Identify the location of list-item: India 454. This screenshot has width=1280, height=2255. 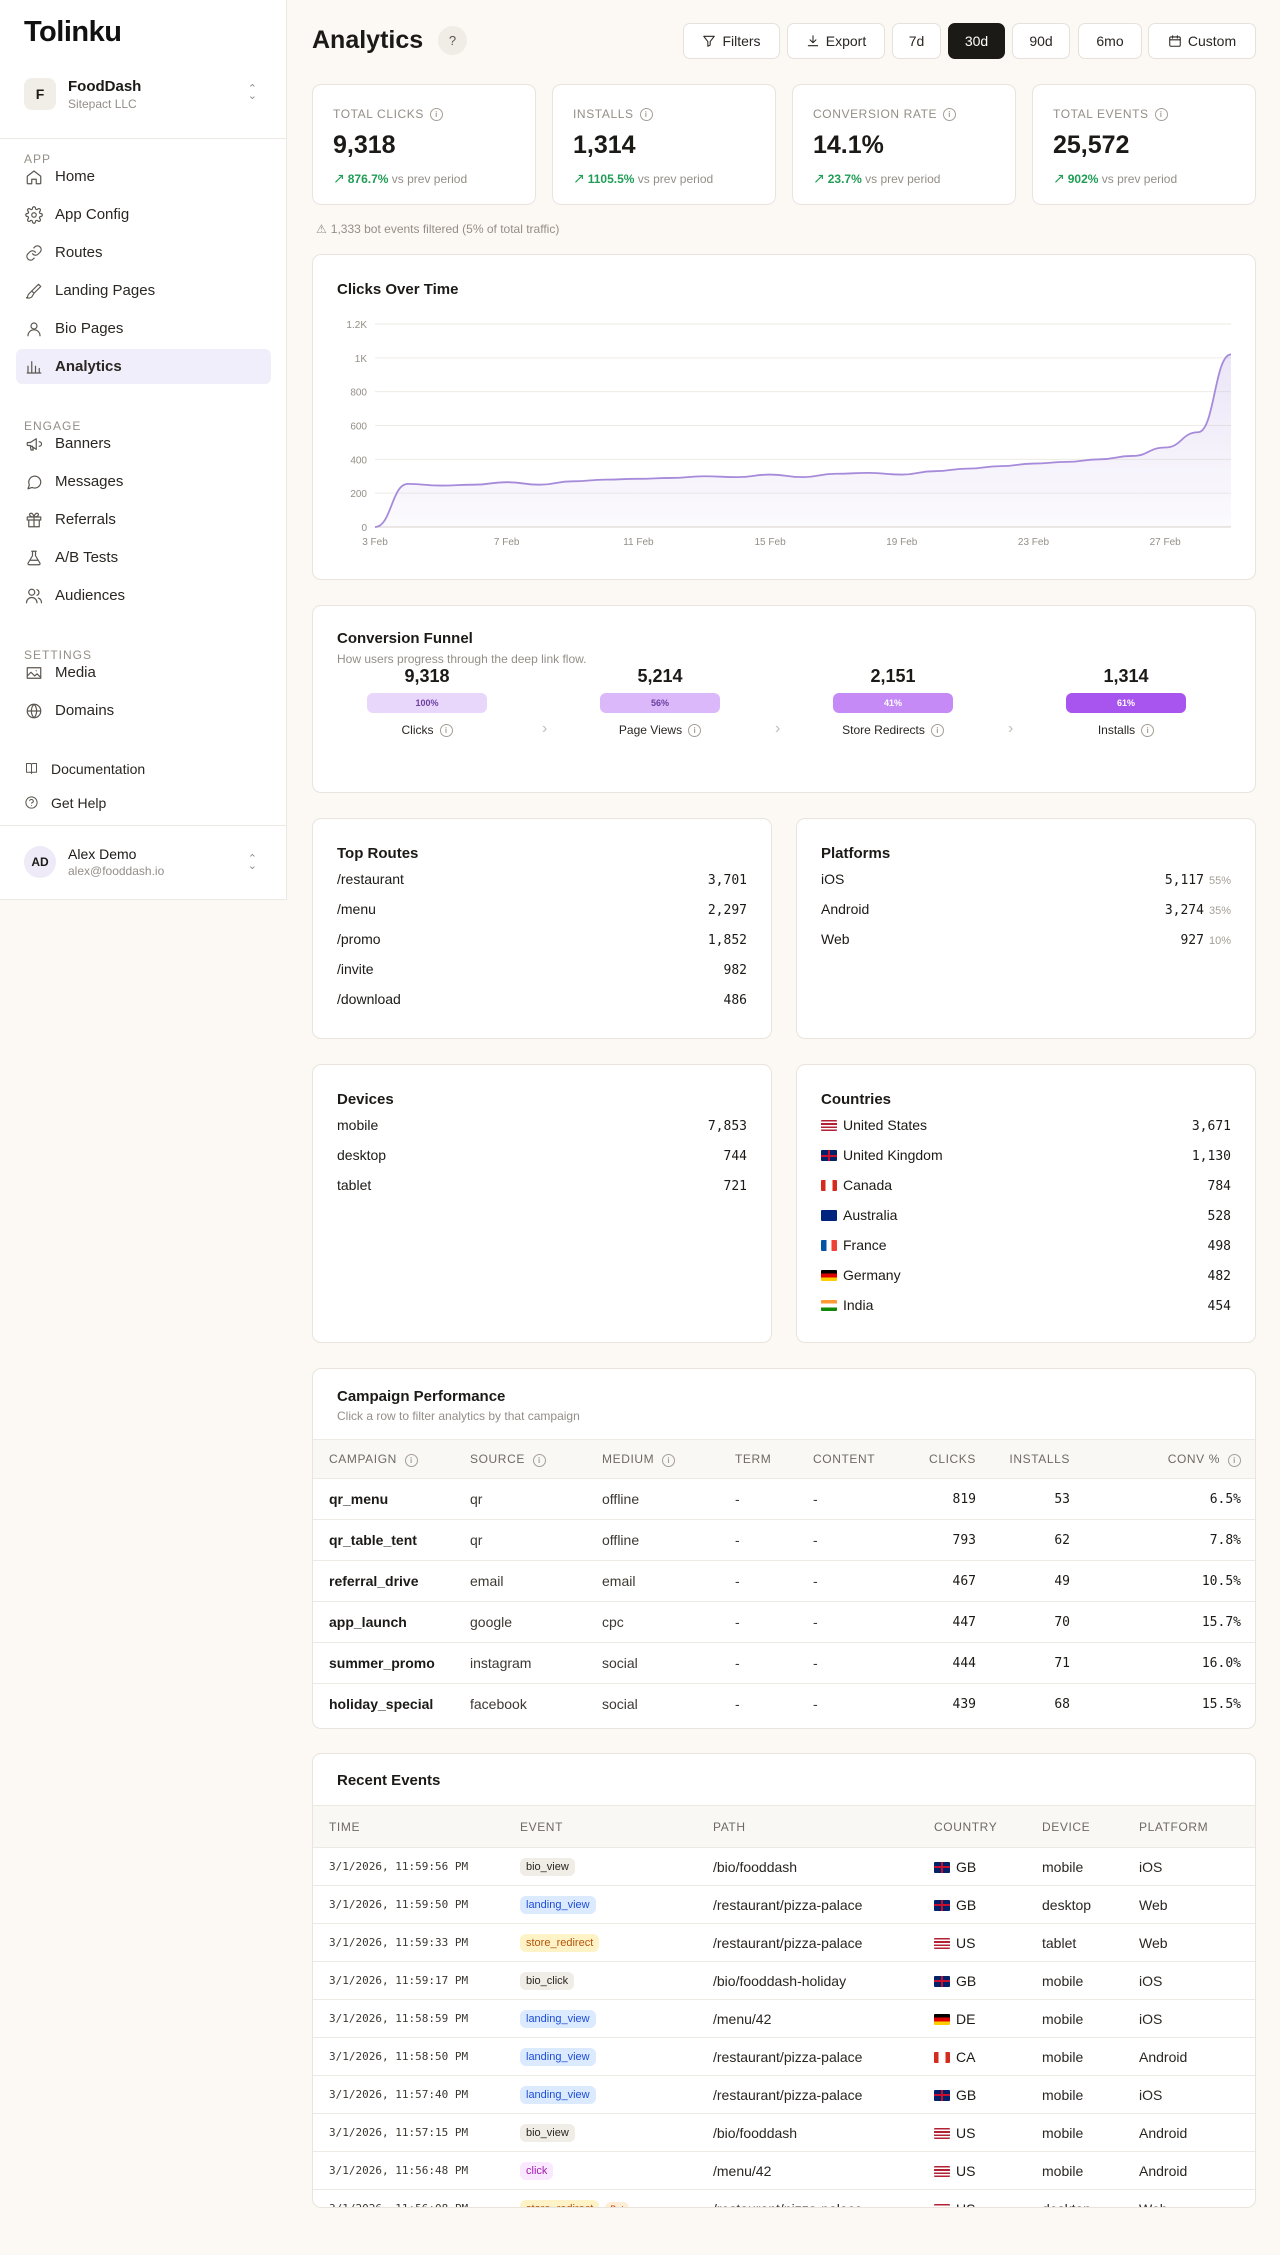
(1026, 1305).